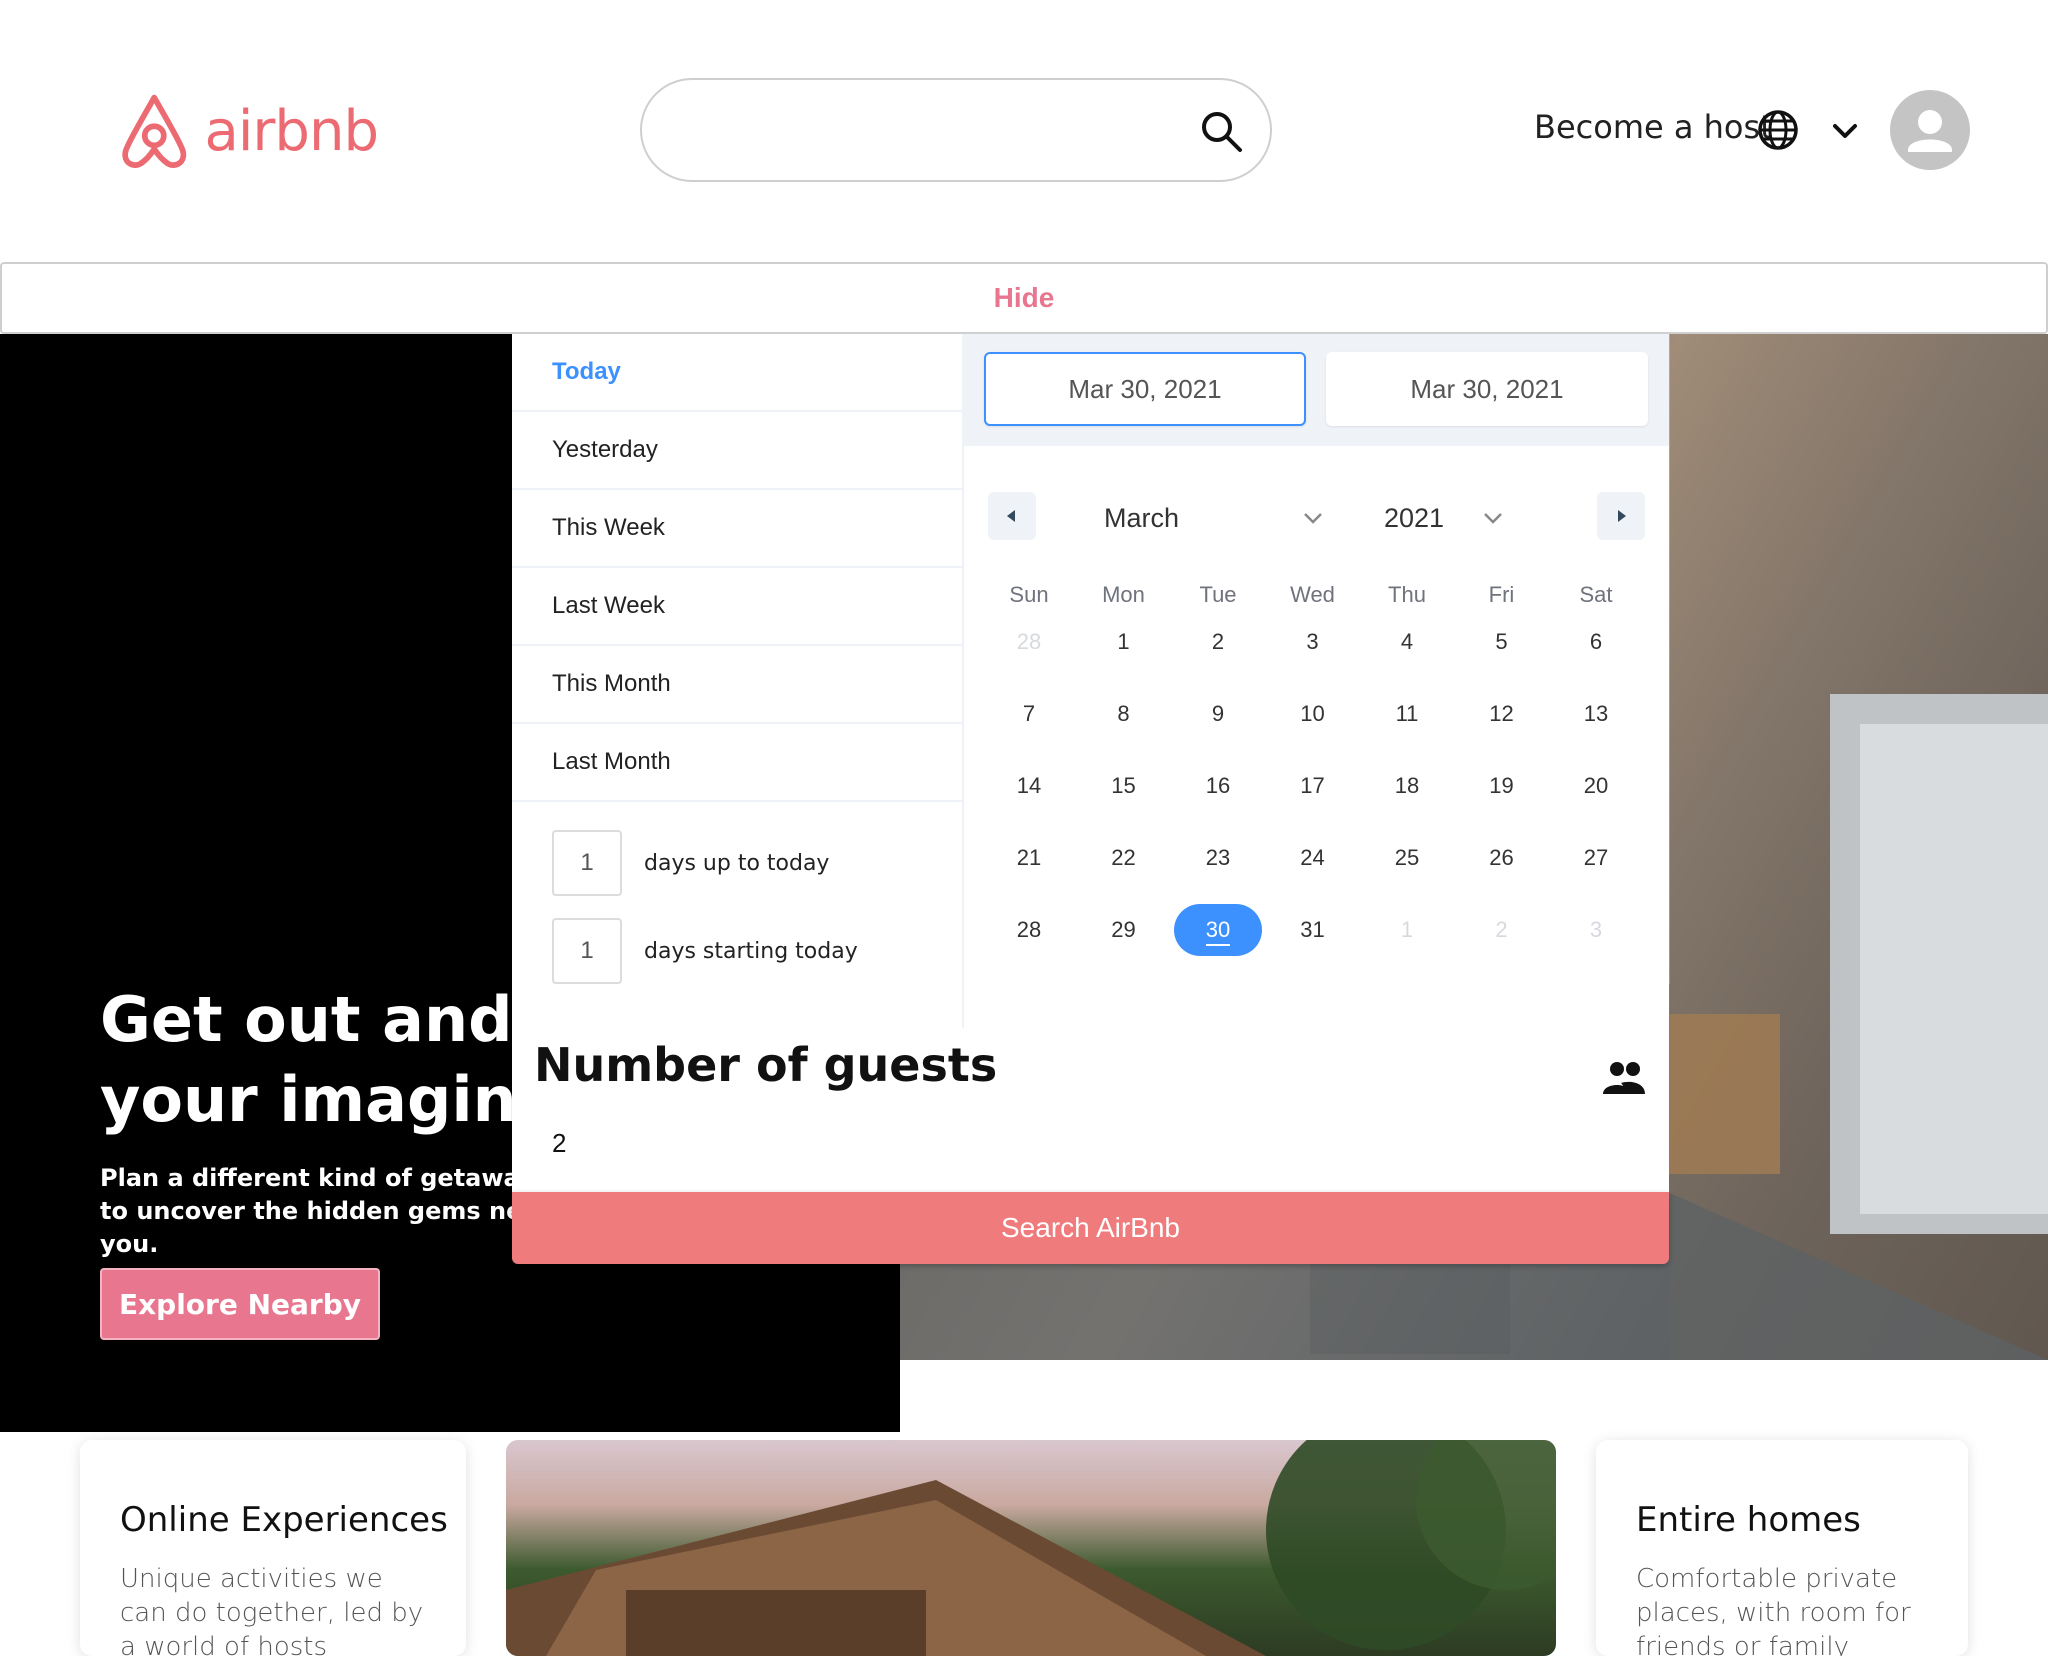 The width and height of the screenshot is (2048, 1656). Describe the element at coordinates (1124, 930) in the screenshot. I see `calendar-day: 29` at that location.